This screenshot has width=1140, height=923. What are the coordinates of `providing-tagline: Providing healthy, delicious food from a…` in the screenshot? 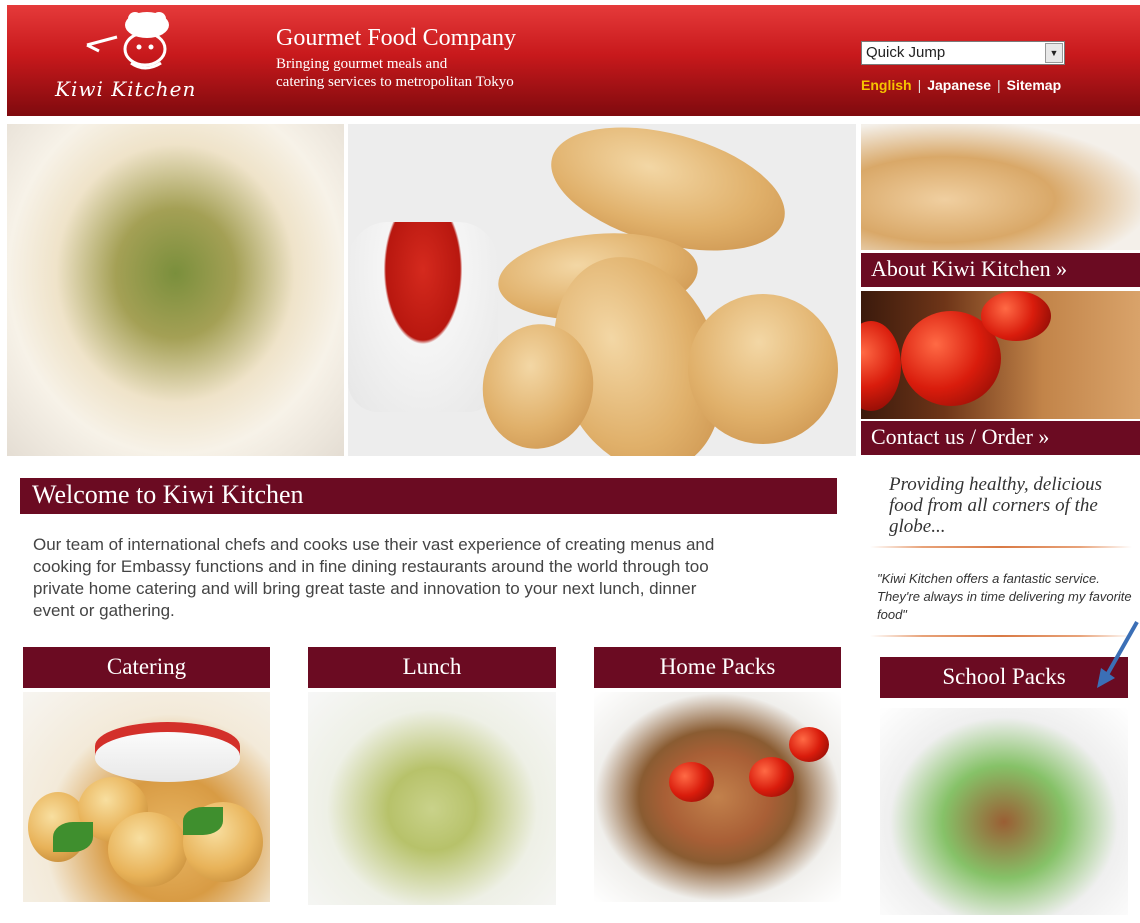 It's located at (996, 505).